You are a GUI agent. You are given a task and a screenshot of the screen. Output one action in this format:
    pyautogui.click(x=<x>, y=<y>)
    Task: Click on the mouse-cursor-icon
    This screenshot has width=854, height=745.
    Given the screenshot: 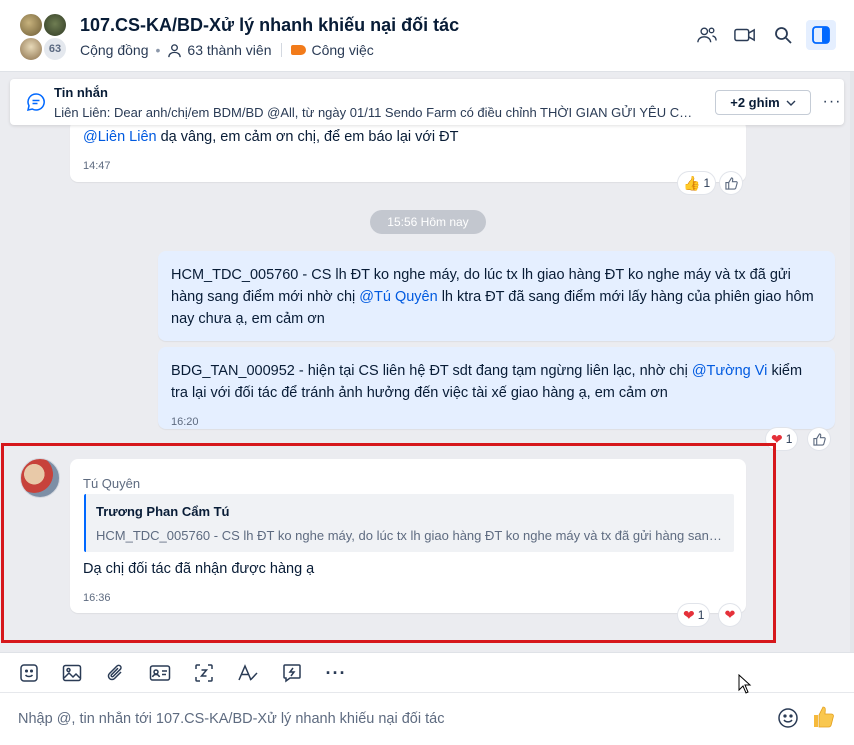 What is the action you would take?
    pyautogui.click(x=745, y=686)
    